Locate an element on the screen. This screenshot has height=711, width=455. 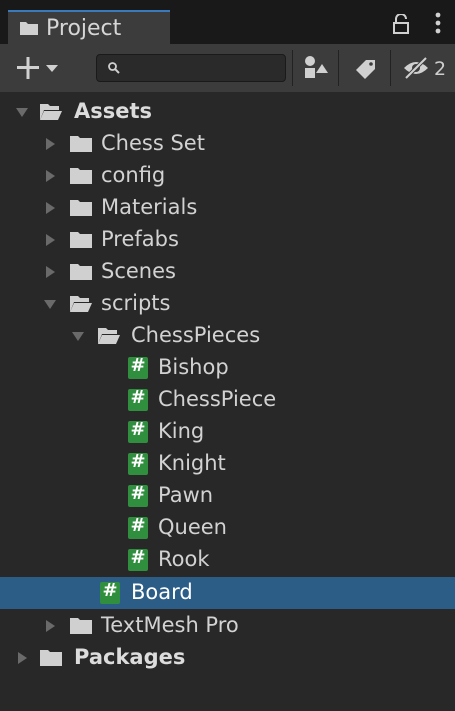
tab-title: Project is located at coordinates (84, 28).